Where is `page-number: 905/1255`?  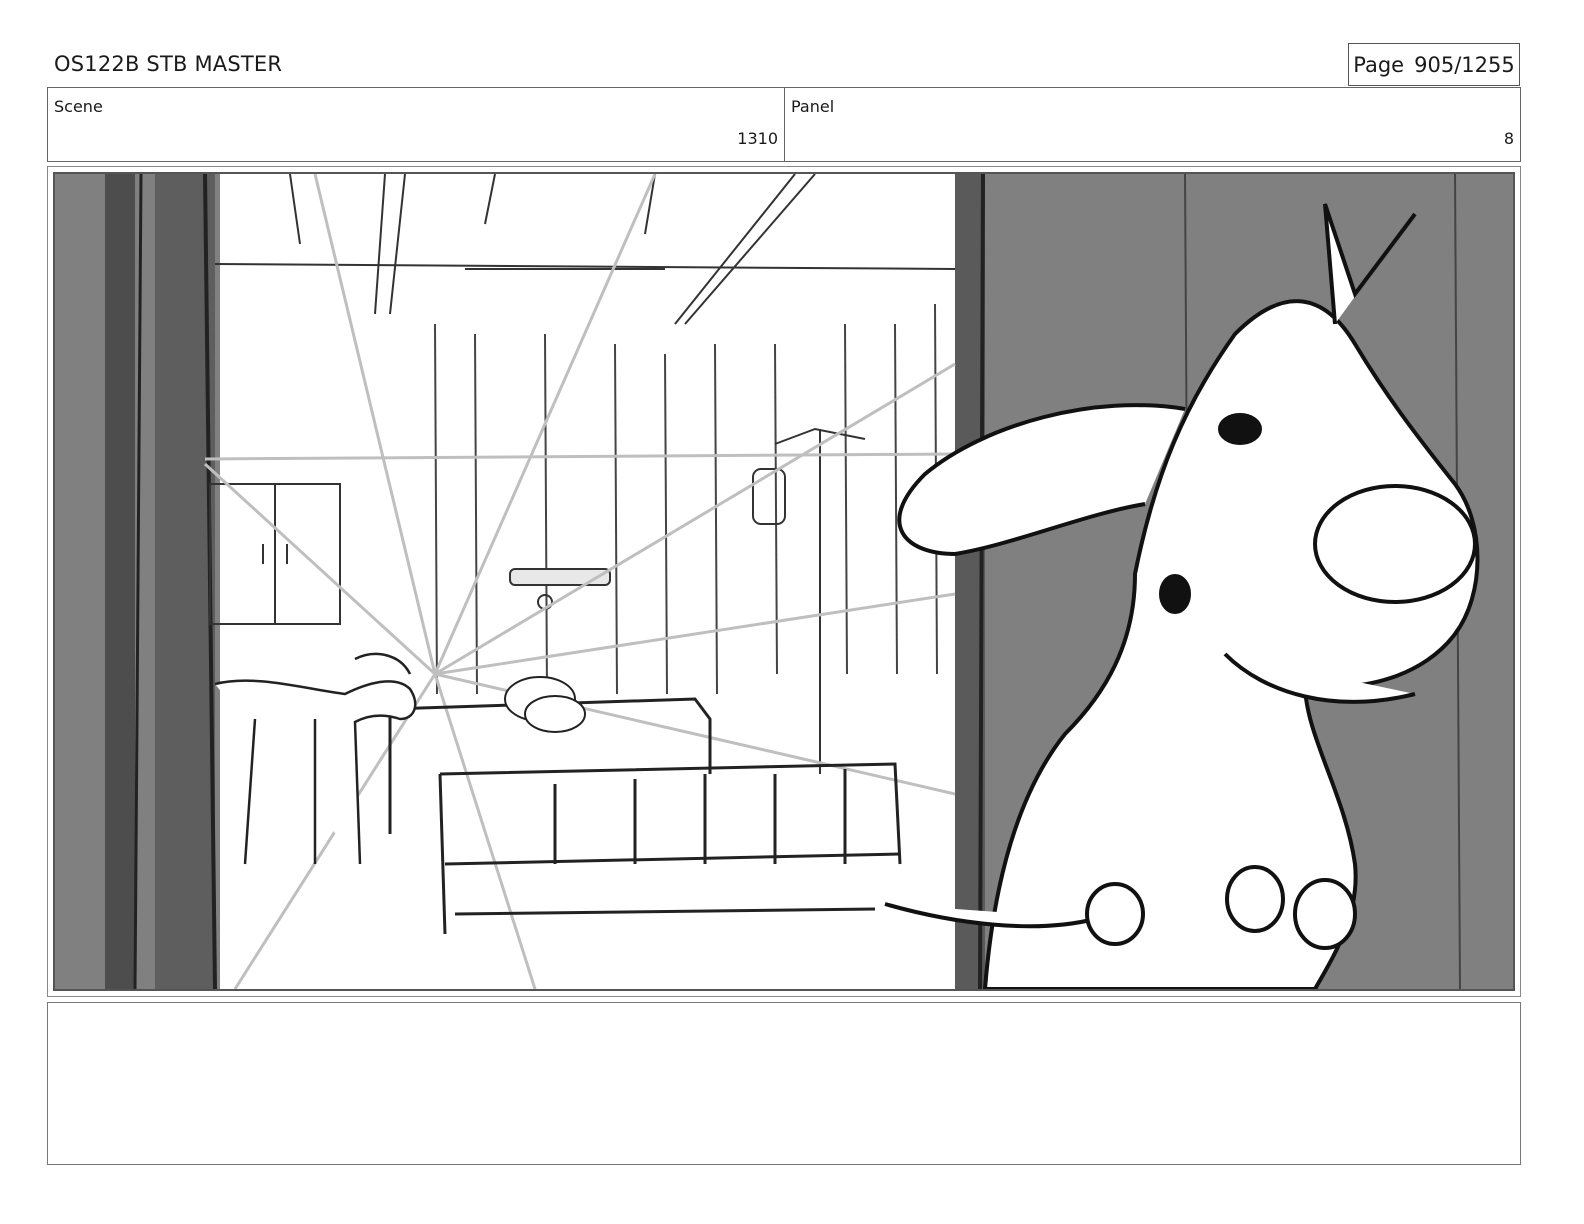
page-number: 905/1255 is located at coordinates (1464, 64).